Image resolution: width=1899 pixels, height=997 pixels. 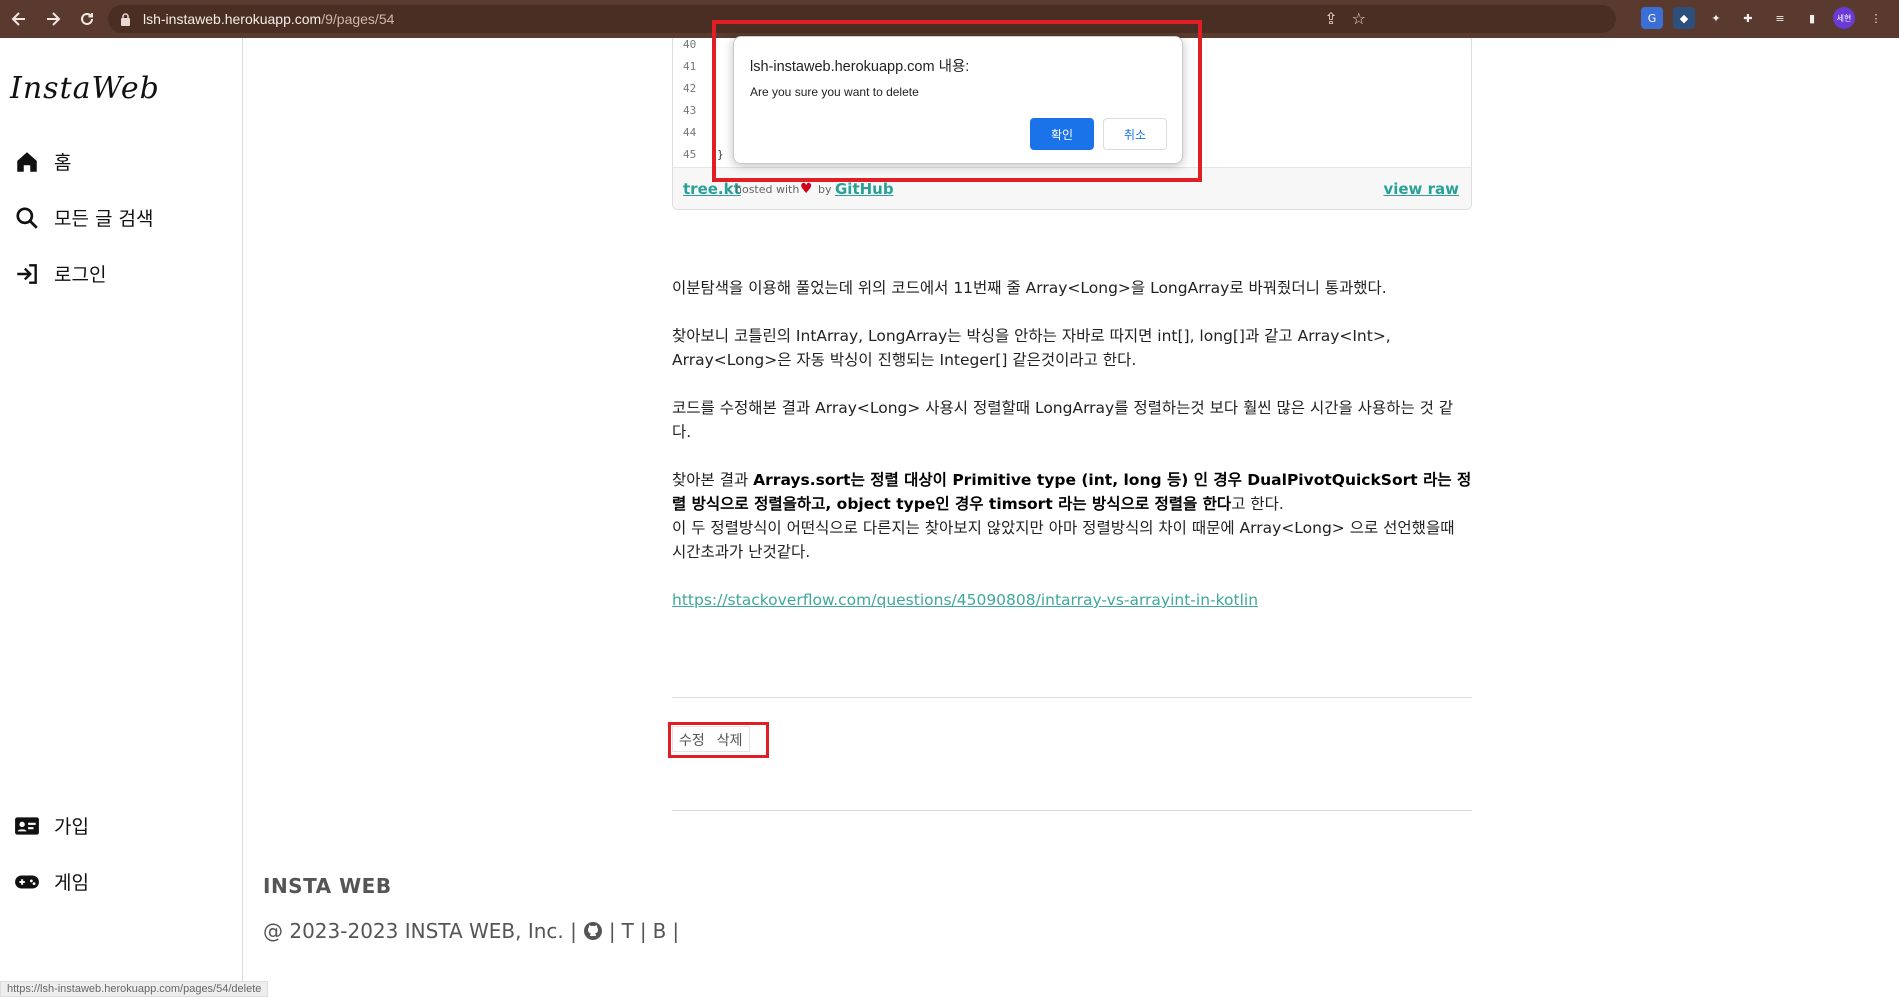 What do you see at coordinates (864, 189) in the screenshot?
I see `github-link: GitHub` at bounding box center [864, 189].